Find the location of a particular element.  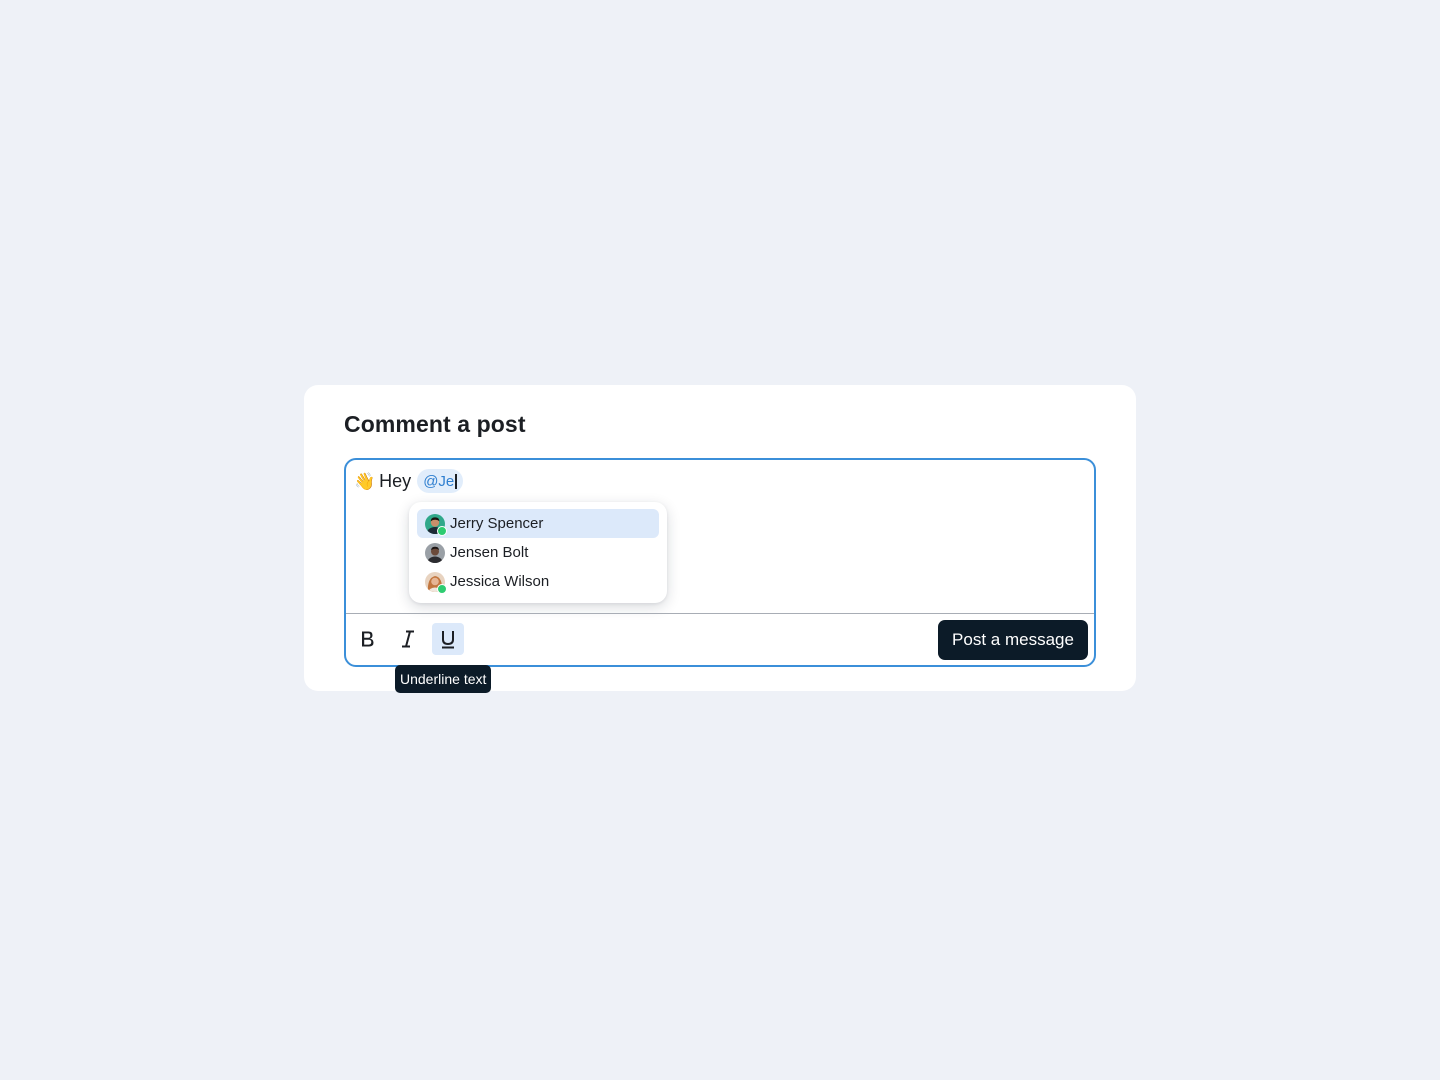

mention-option-label: Jensen Bolt is located at coordinates (489, 552).